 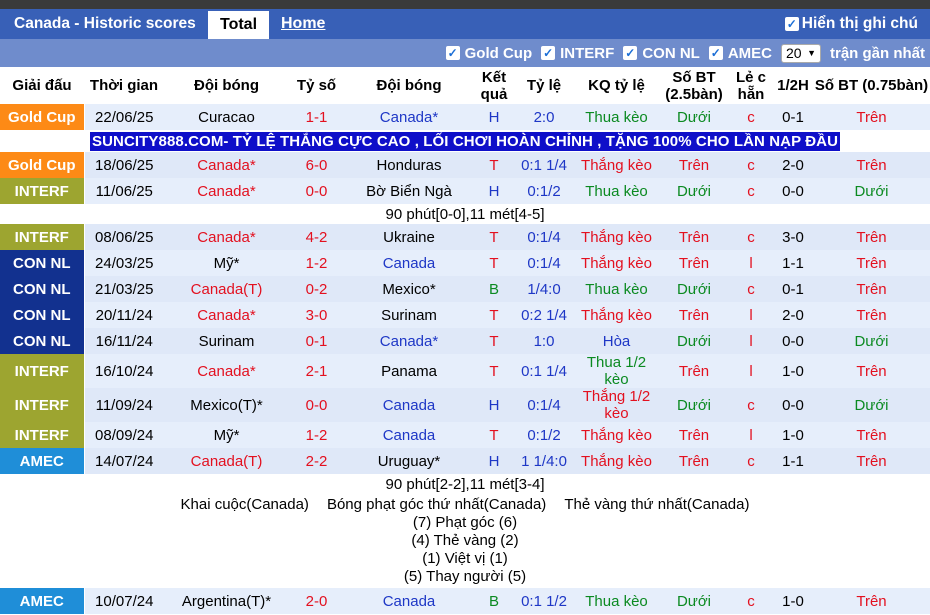 I want to click on show-notes-toggle: ✓ Hiển thị ghi chú, so click(x=851, y=24).